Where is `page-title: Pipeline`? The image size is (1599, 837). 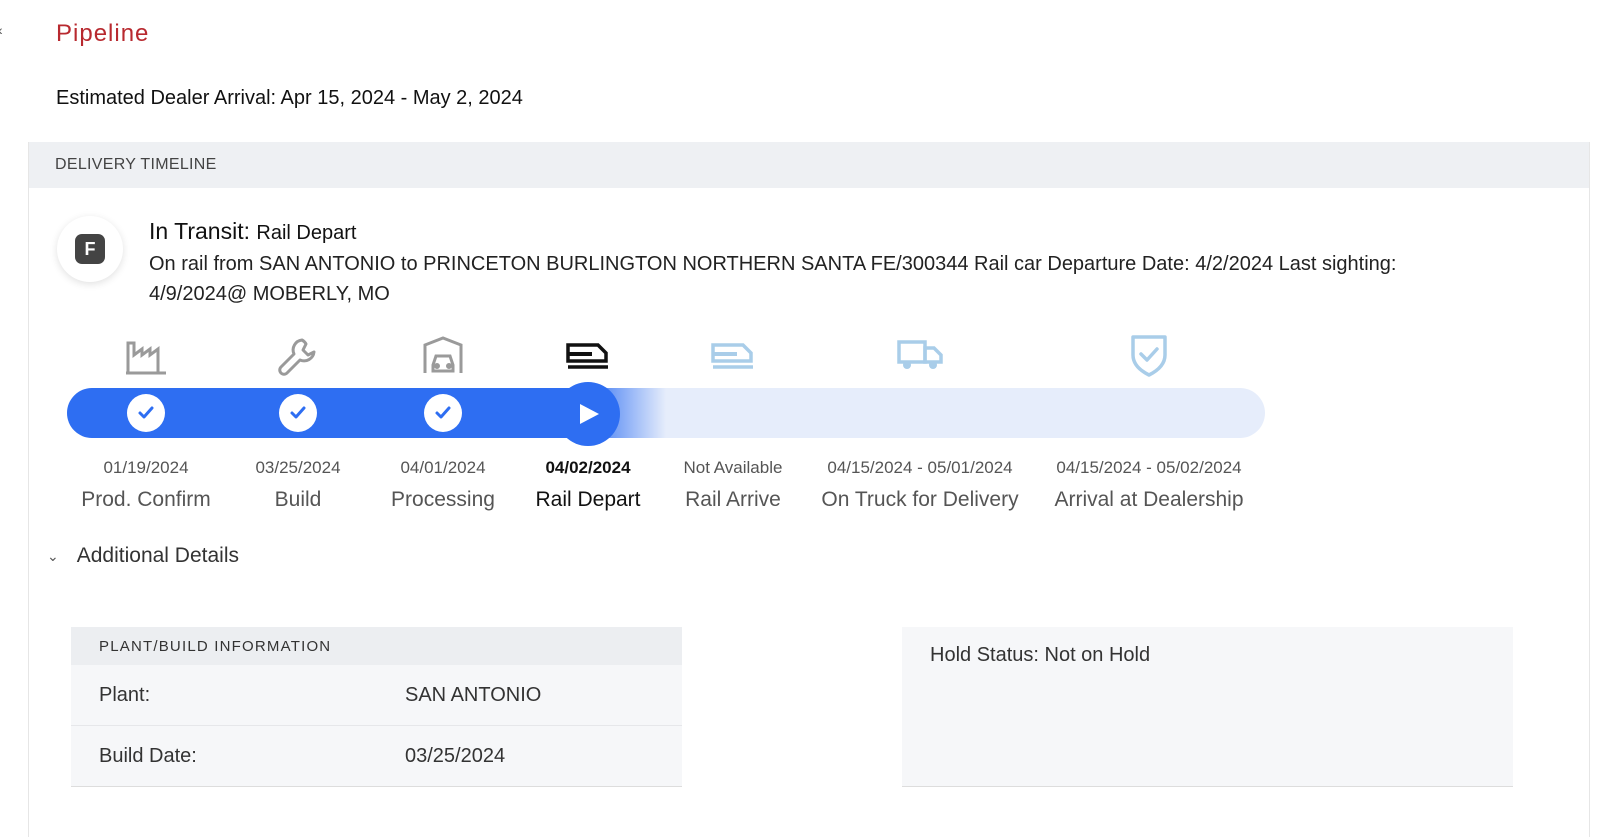 page-title: Pipeline is located at coordinates (103, 33).